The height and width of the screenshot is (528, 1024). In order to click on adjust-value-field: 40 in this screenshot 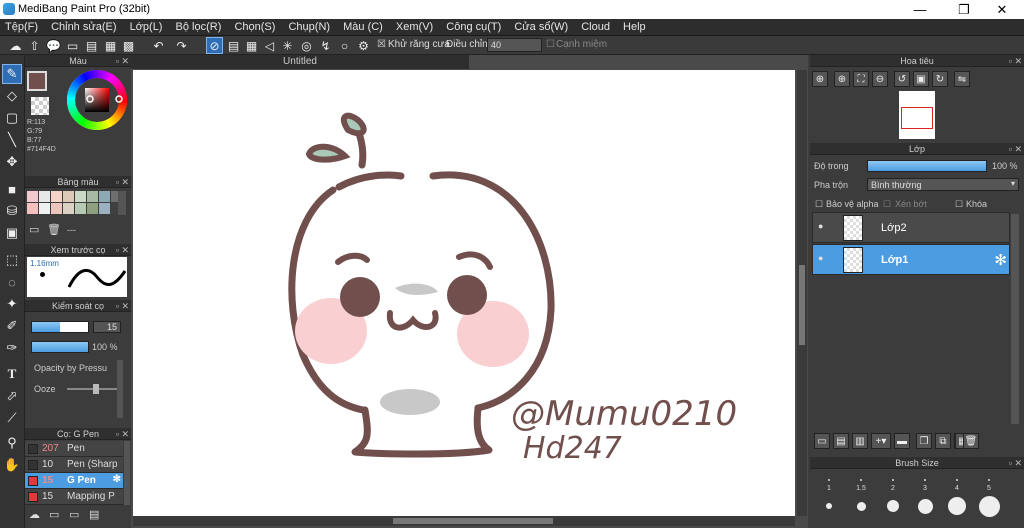, I will do `click(514, 45)`.